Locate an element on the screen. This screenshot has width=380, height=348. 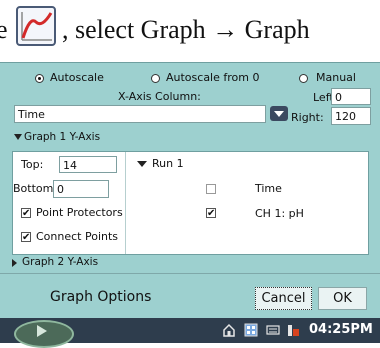
radio-autoscale-from-zero-label: Autoscale from 0 is located at coordinates (213, 77).